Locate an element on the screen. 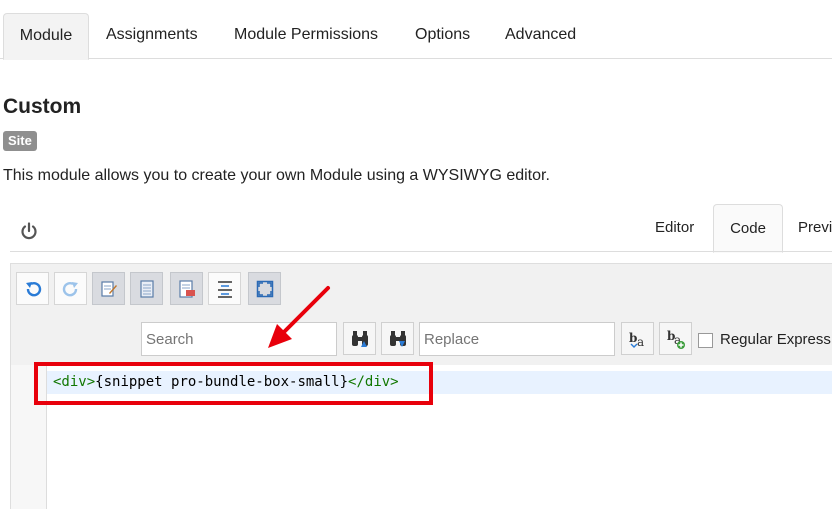 The width and height of the screenshot is (832, 509). replace-all-button: b a is located at coordinates (675, 338).